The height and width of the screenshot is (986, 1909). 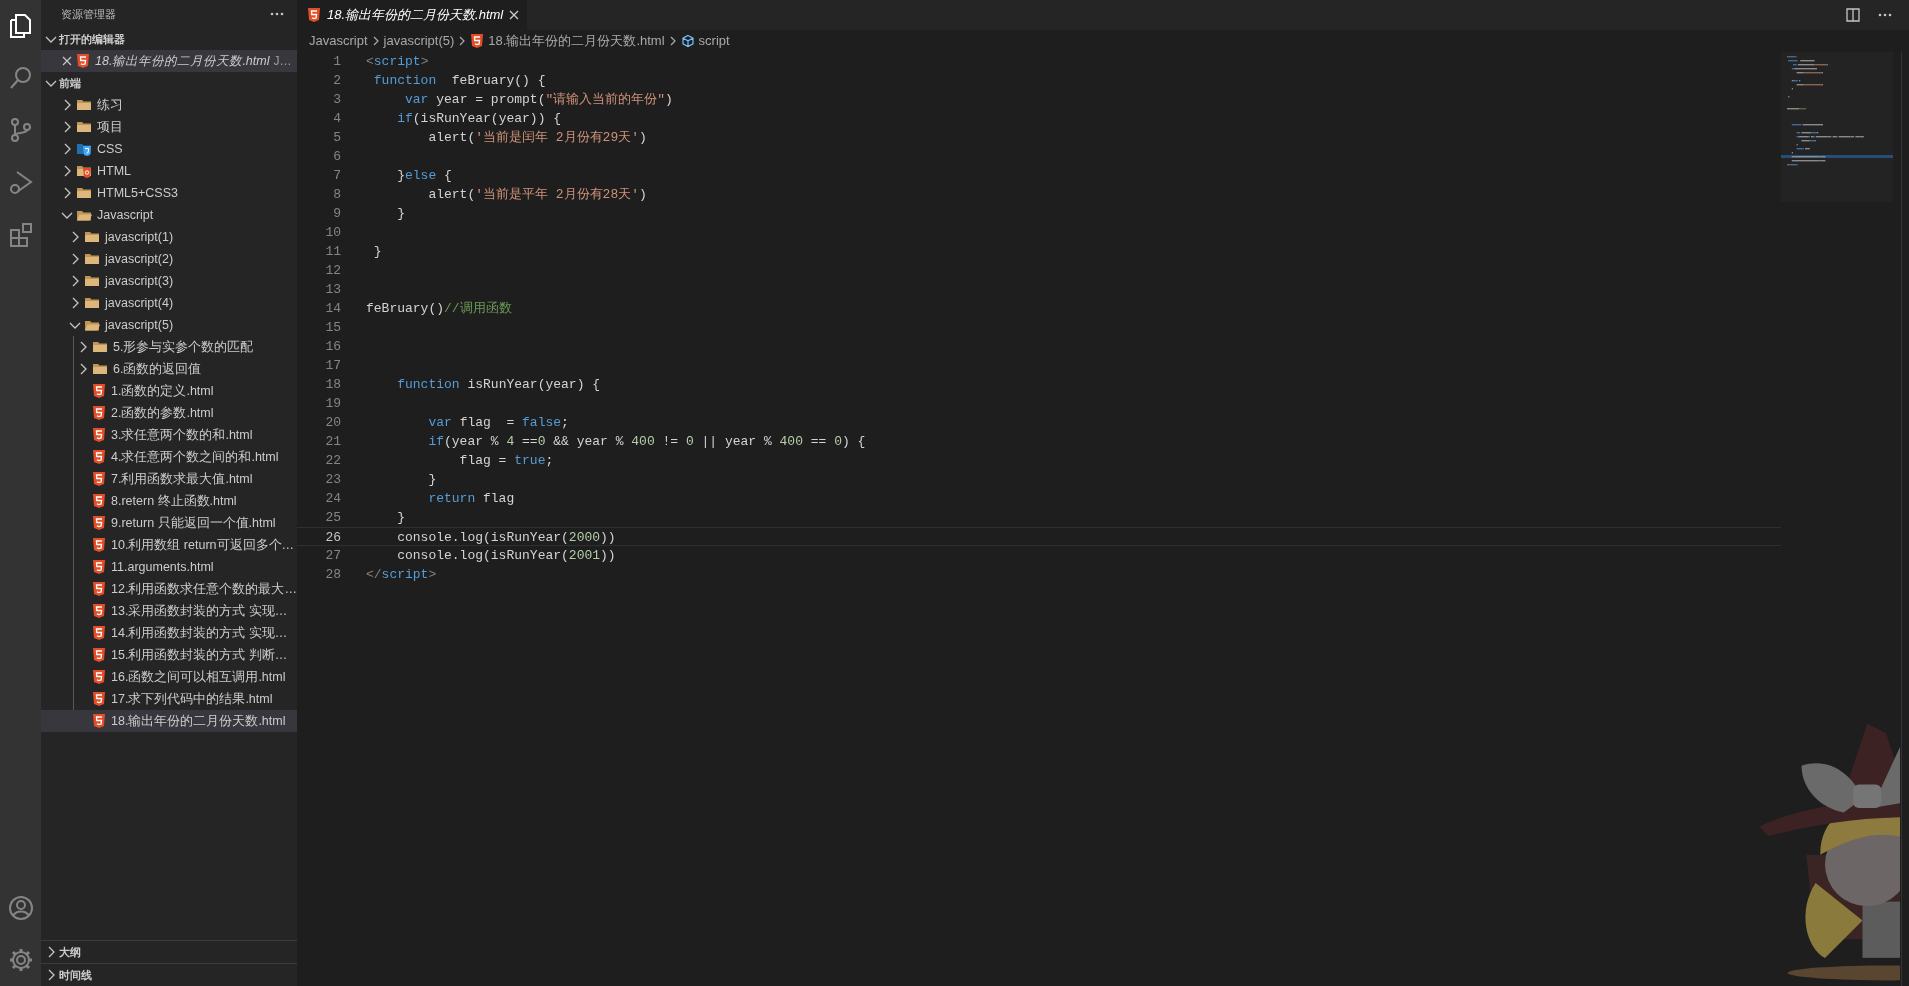 What do you see at coordinates (506, 461) in the screenshot?
I see `code-line: flag = true;` at bounding box center [506, 461].